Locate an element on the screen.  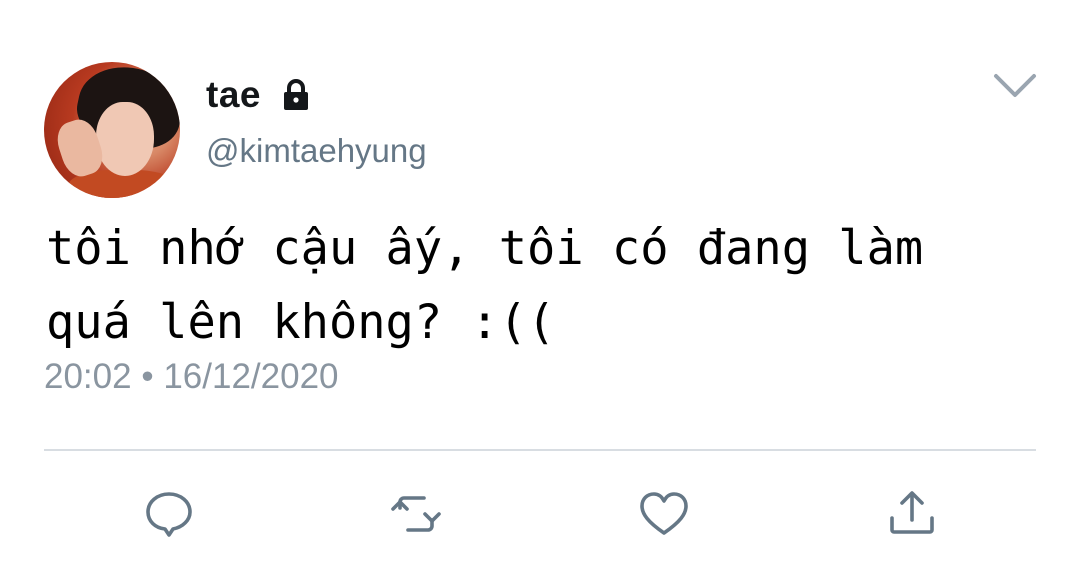
author-name-row: tae is located at coordinates (259, 95).